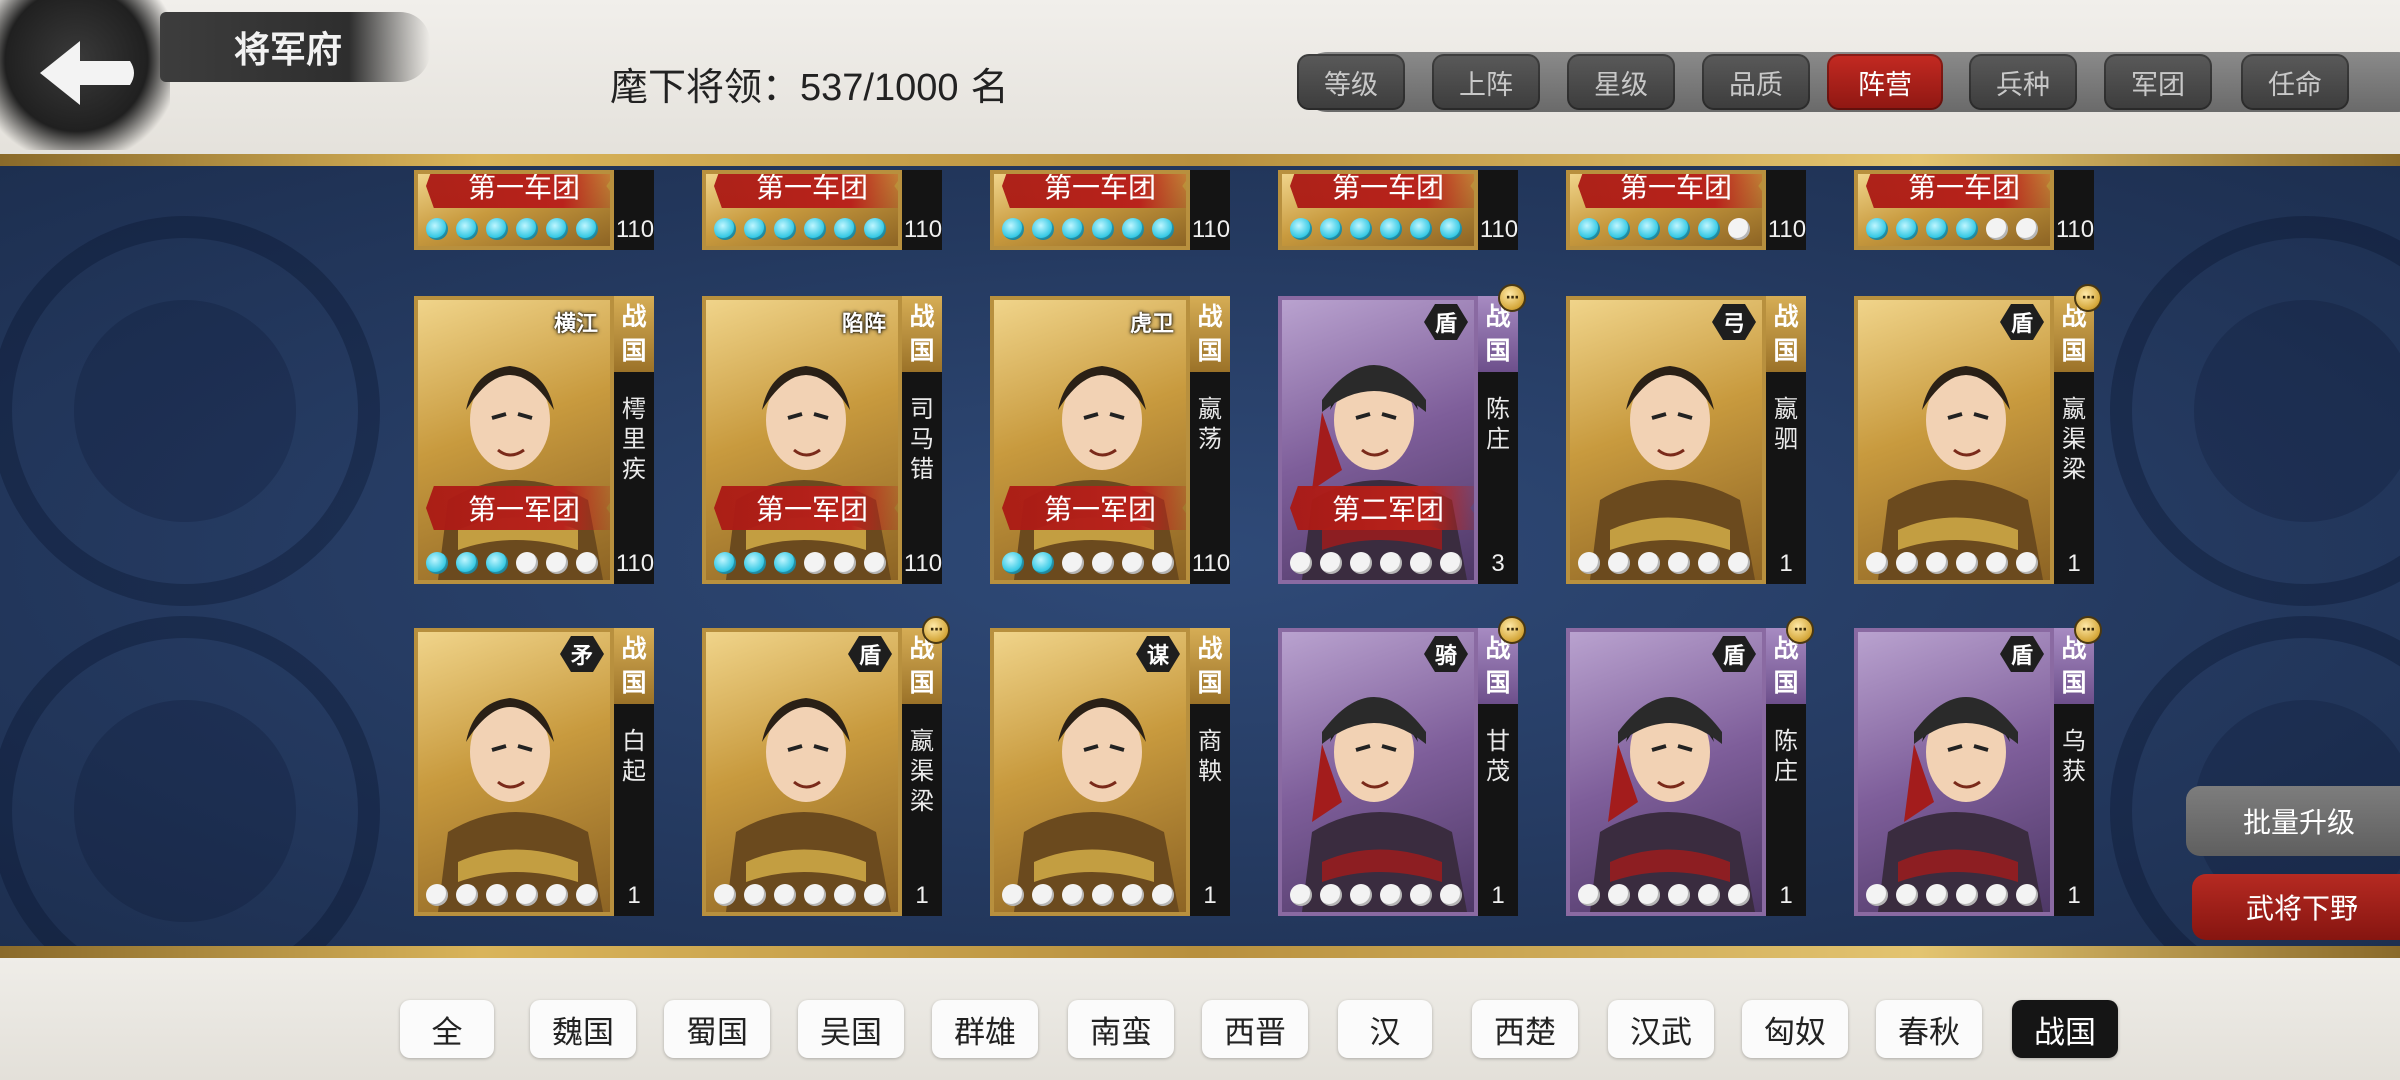 This screenshot has width=2400, height=1080. Describe the element at coordinates (1402, 434) in the screenshot. I see `general-card: 盾第二军团 战国 陈庄 3 ···` at that location.